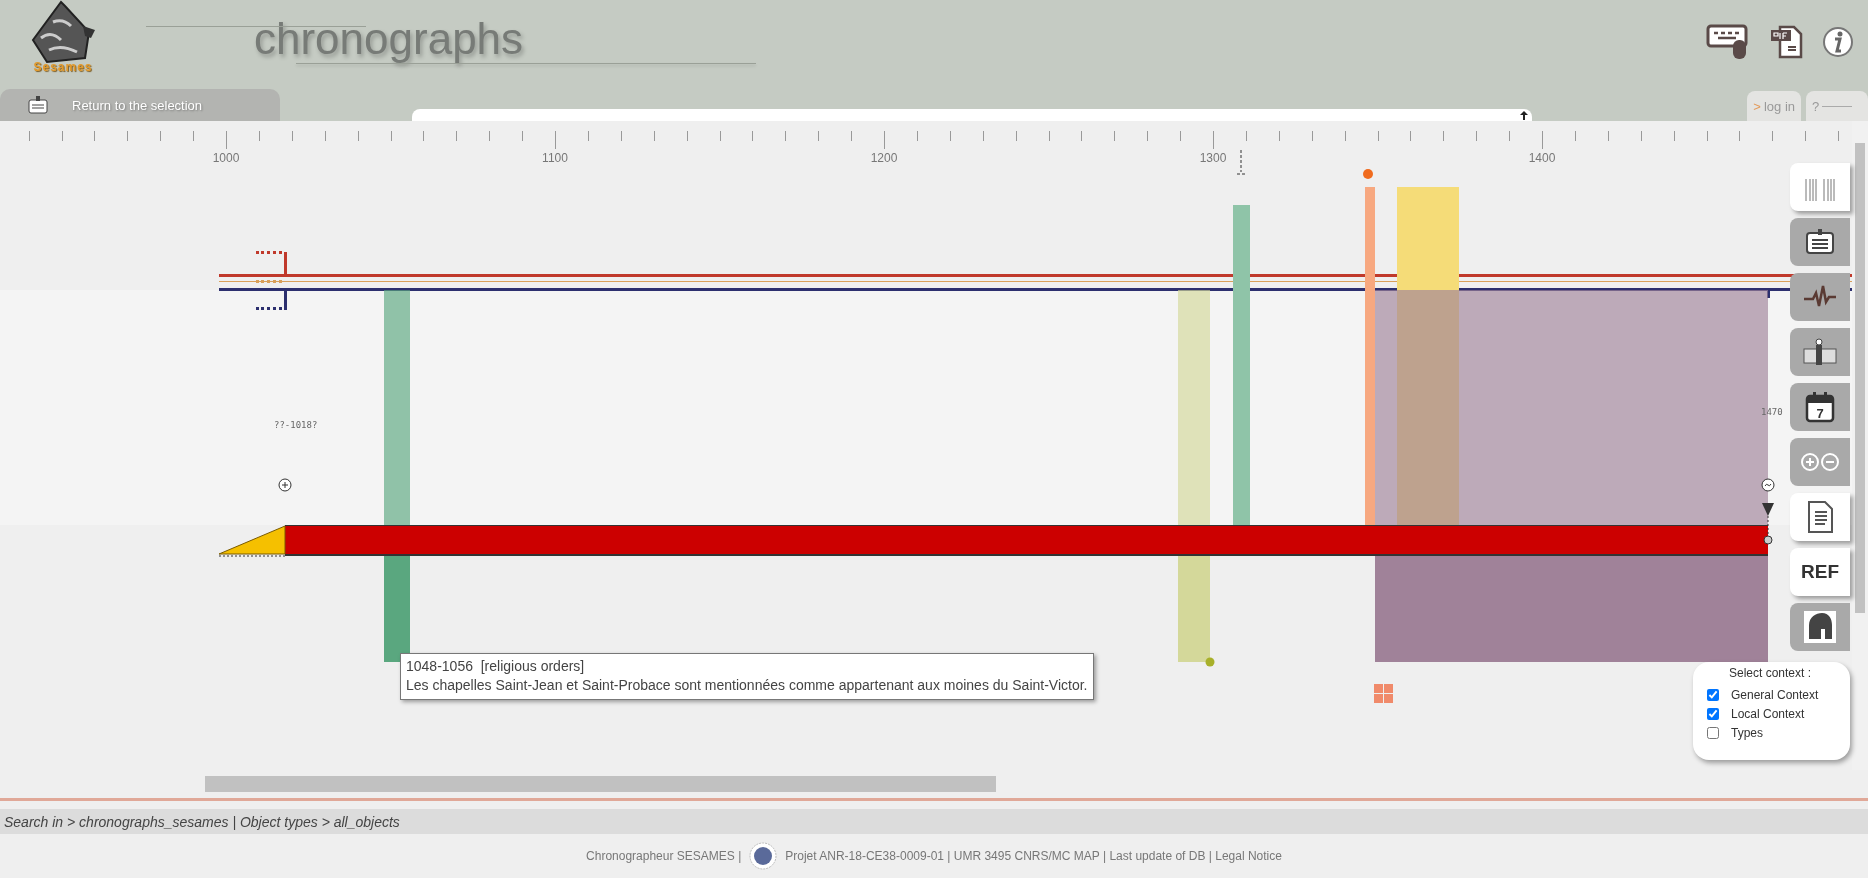  I want to click on calendar-icon: 7, so click(1820, 407).